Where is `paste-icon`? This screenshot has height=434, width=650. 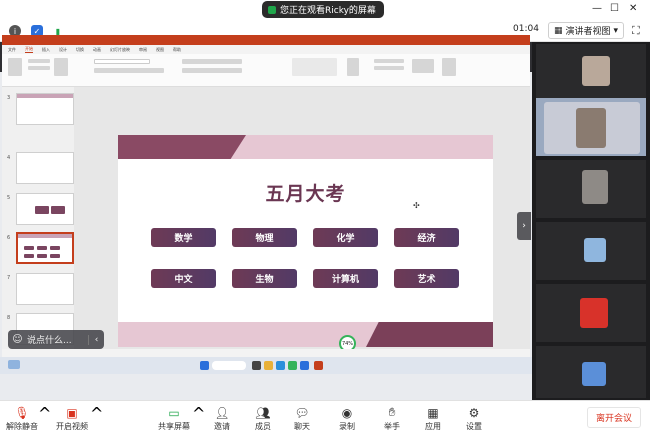
paste-icon is located at coordinates (15, 67).